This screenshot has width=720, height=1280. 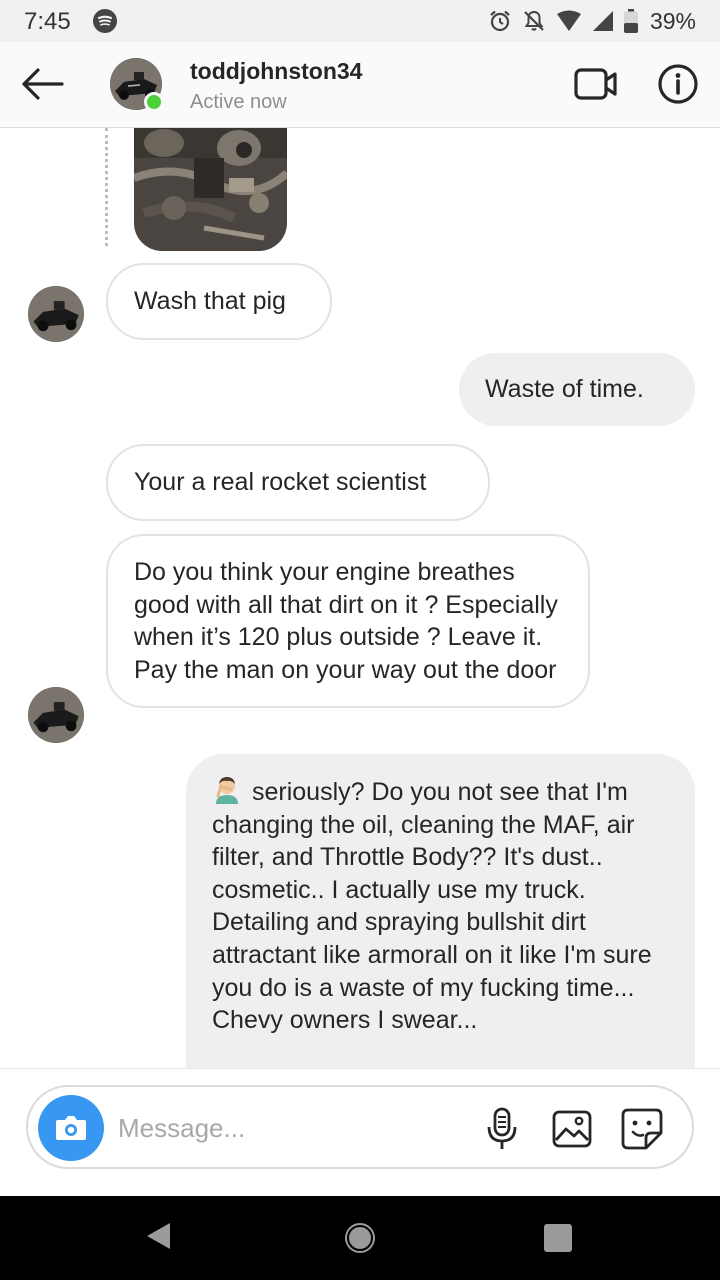 I want to click on message-text: Wash that pig, so click(x=210, y=301).